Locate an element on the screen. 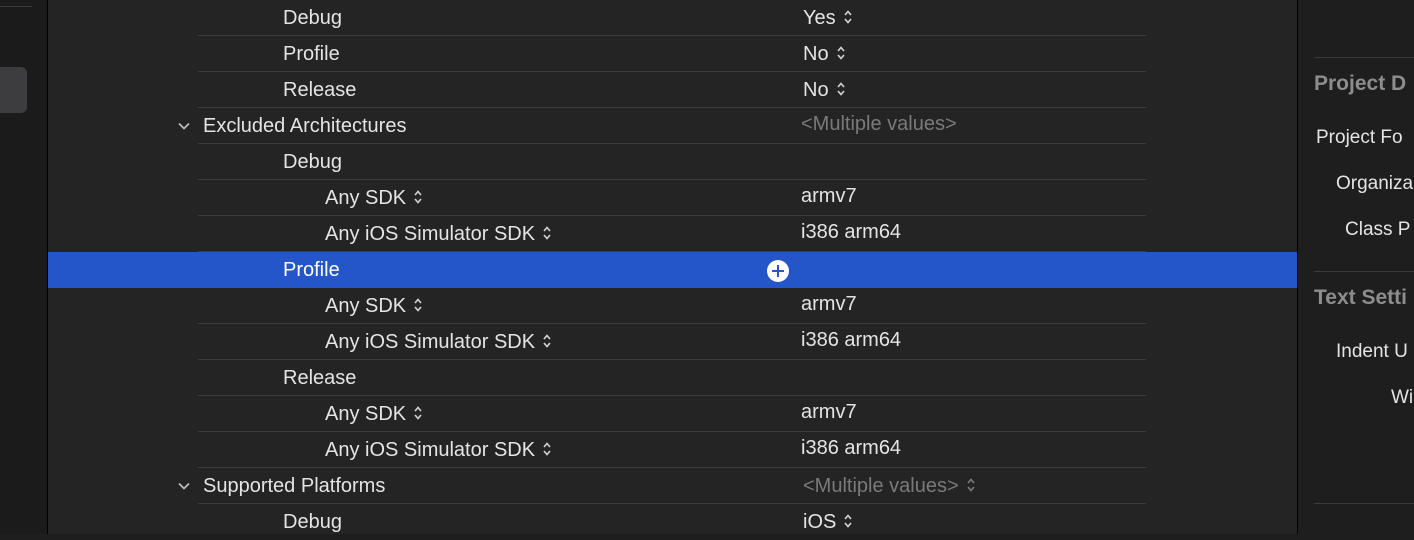 The height and width of the screenshot is (540, 1414). setting-value: Yes is located at coordinates (828, 18).